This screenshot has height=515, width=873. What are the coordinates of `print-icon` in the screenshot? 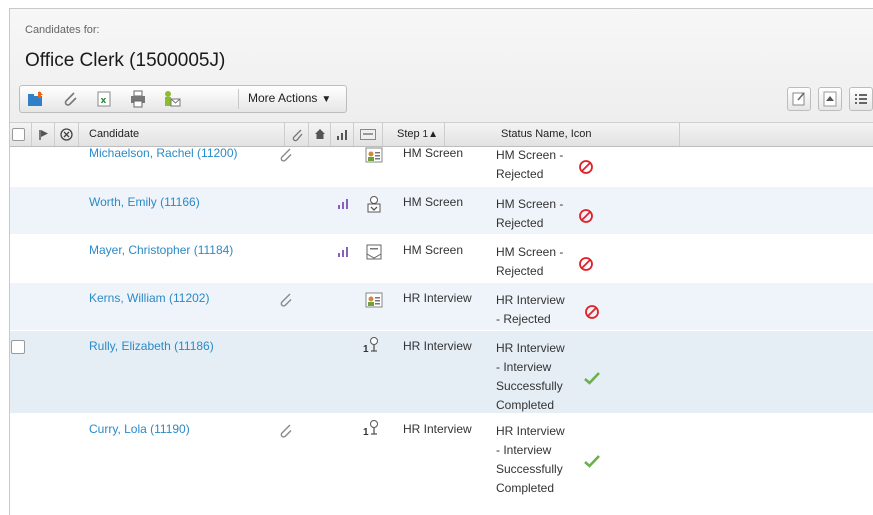 It's located at (138, 99).